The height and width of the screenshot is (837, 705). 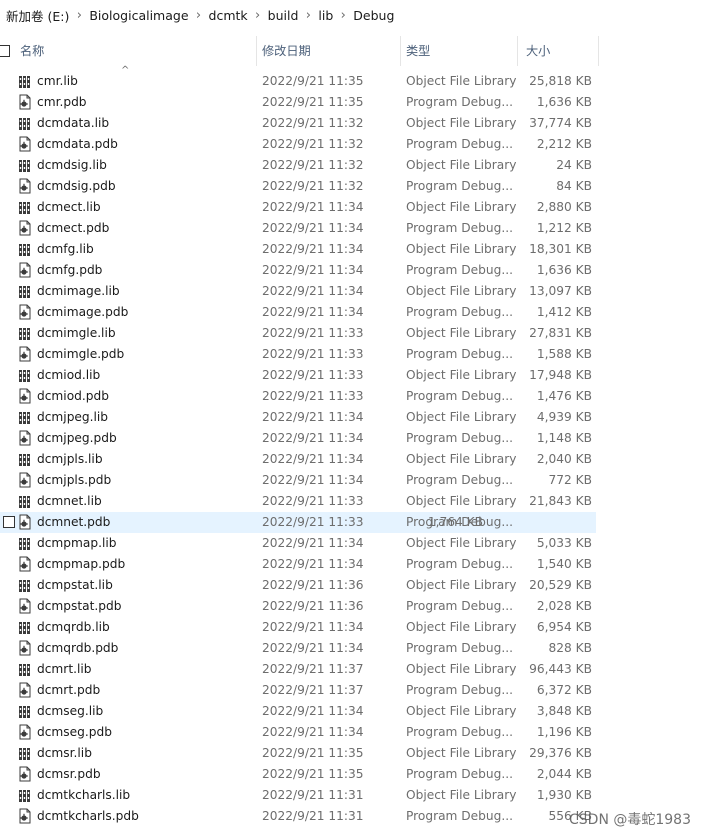 What do you see at coordinates (313, 669) in the screenshot?
I see `file-date: 2022/9/21 11:37` at bounding box center [313, 669].